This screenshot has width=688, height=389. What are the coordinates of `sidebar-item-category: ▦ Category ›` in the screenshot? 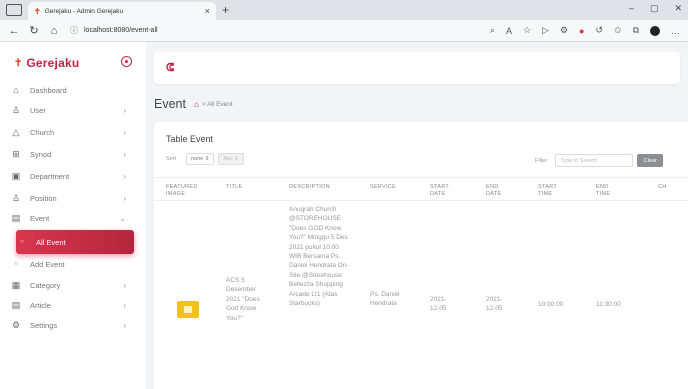 It's located at (72, 285).